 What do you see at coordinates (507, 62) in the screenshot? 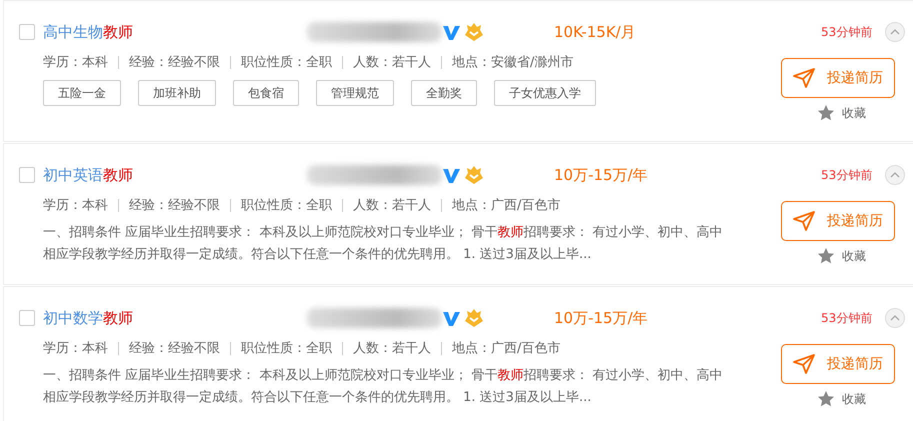
I see `job-detail-text: 地点：安徽省/滁州市` at bounding box center [507, 62].